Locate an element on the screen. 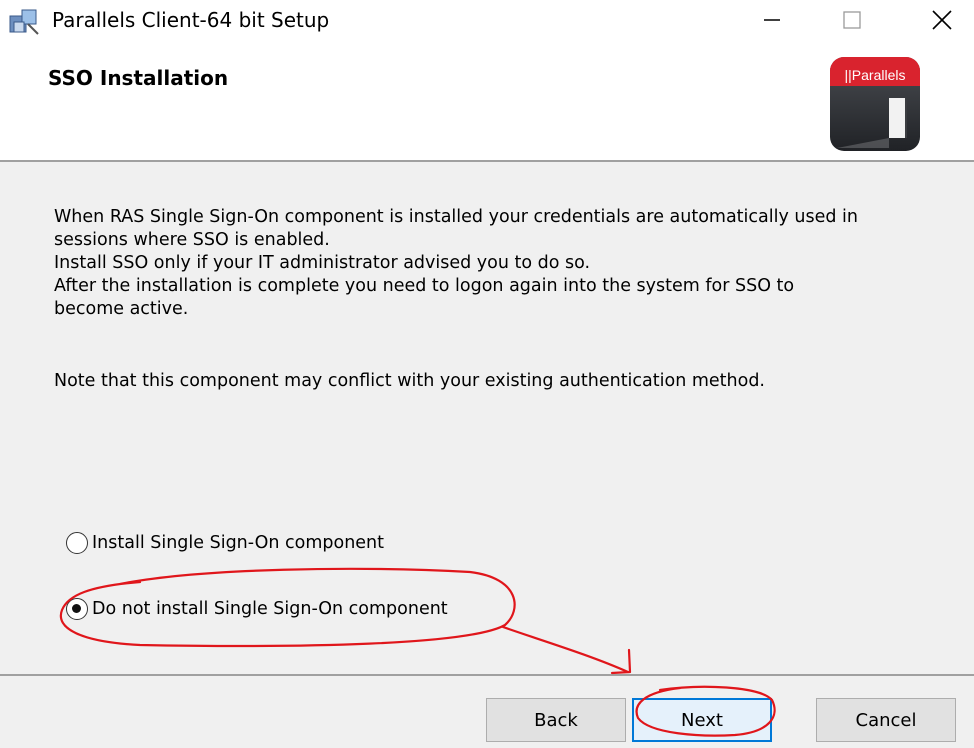  title-bar: Parallels Client-64 bit Setup is located at coordinates (487, 22).